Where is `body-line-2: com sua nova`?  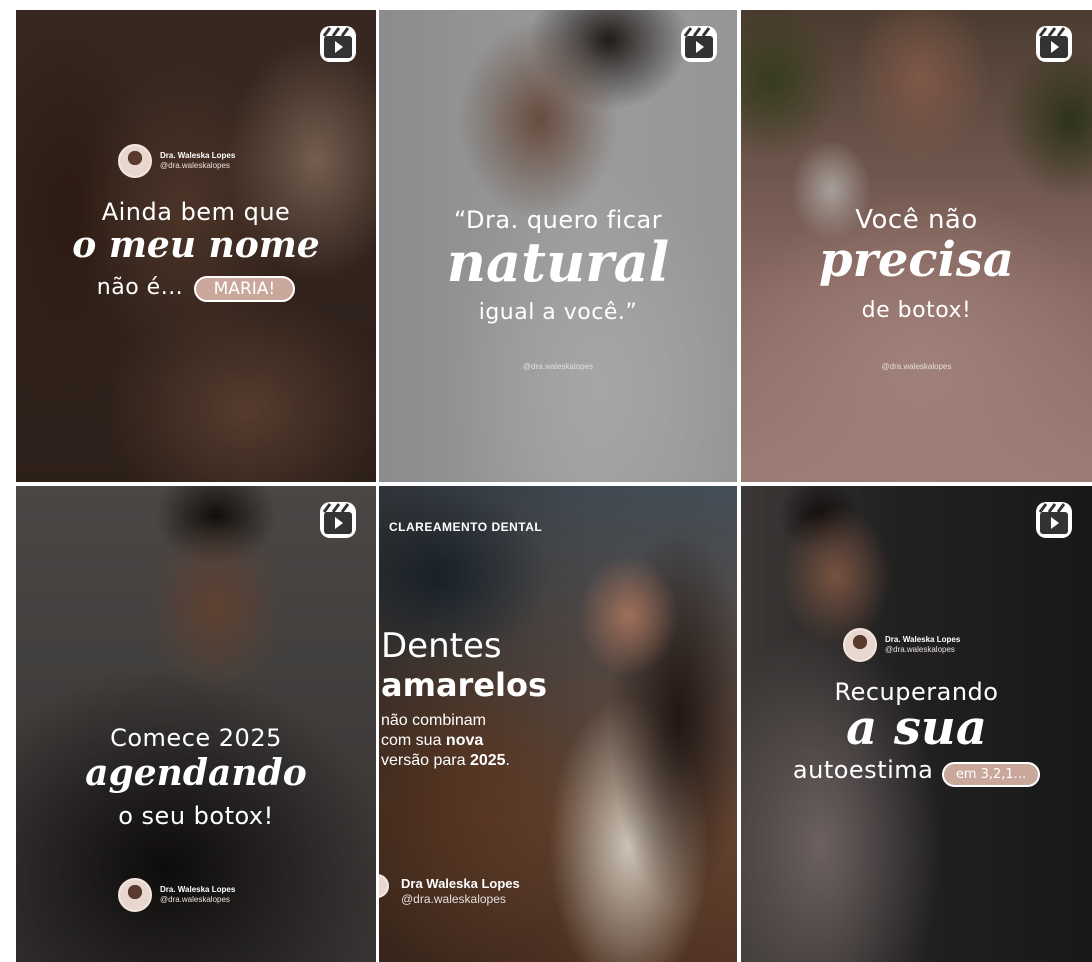
body-line-2: com sua nova is located at coordinates (432, 740).